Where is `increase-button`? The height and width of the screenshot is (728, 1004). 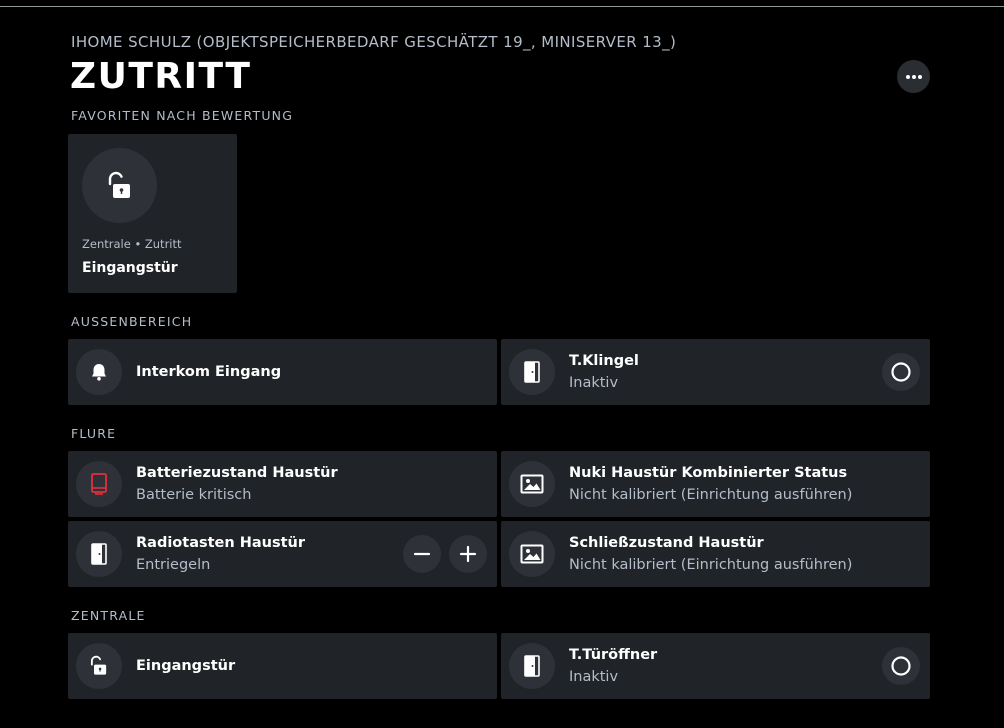
increase-button is located at coordinates (468, 554).